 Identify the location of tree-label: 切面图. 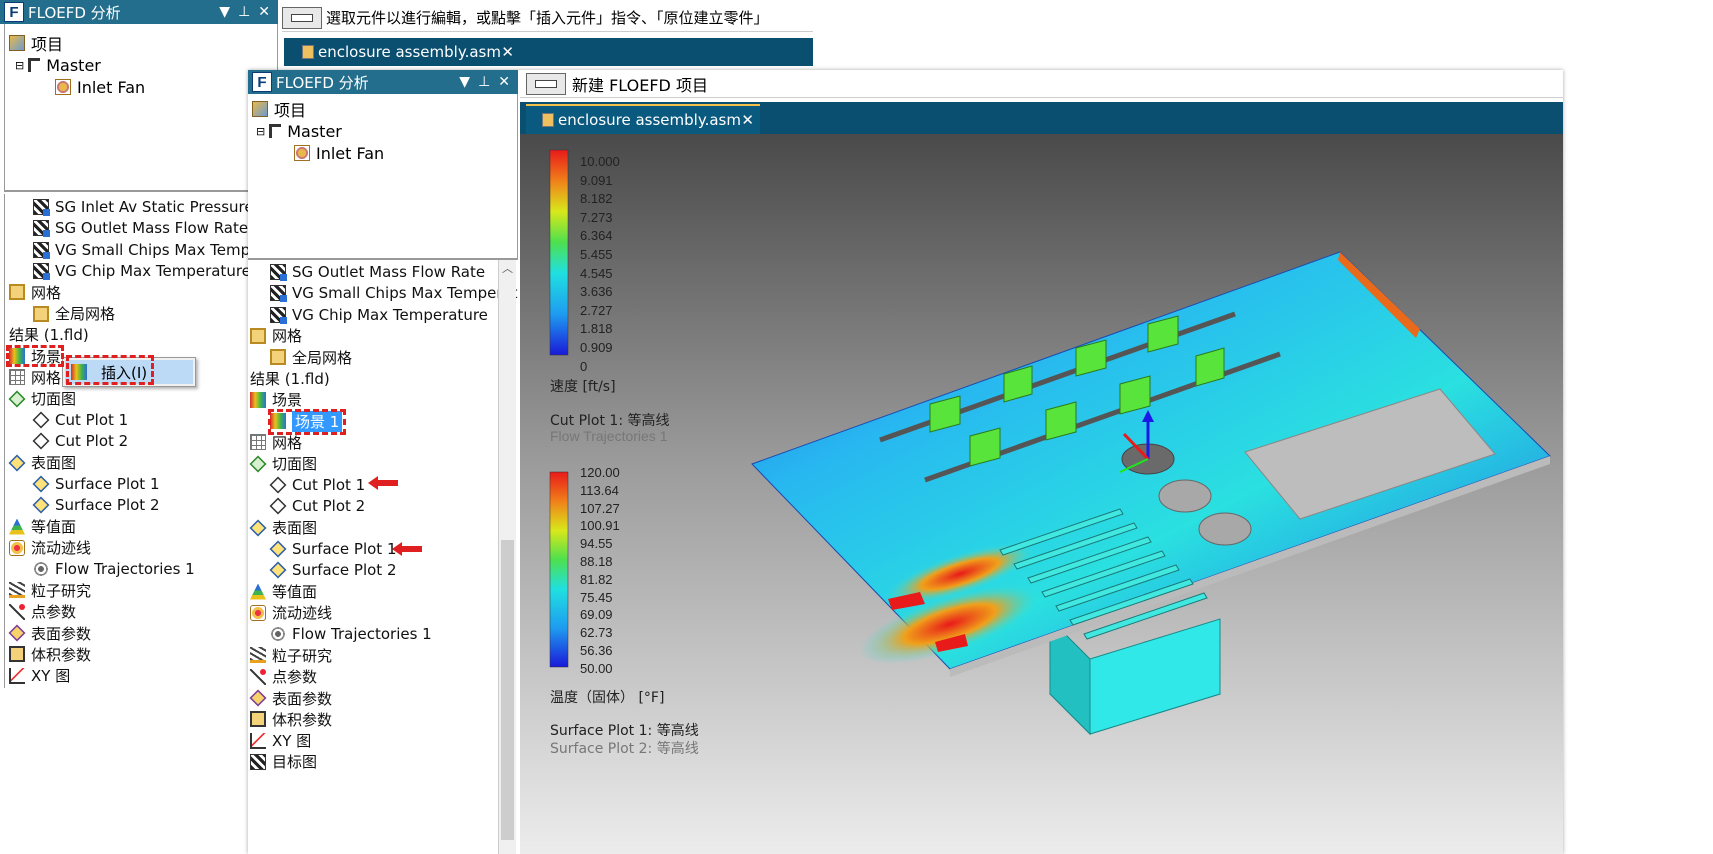
(295, 464).